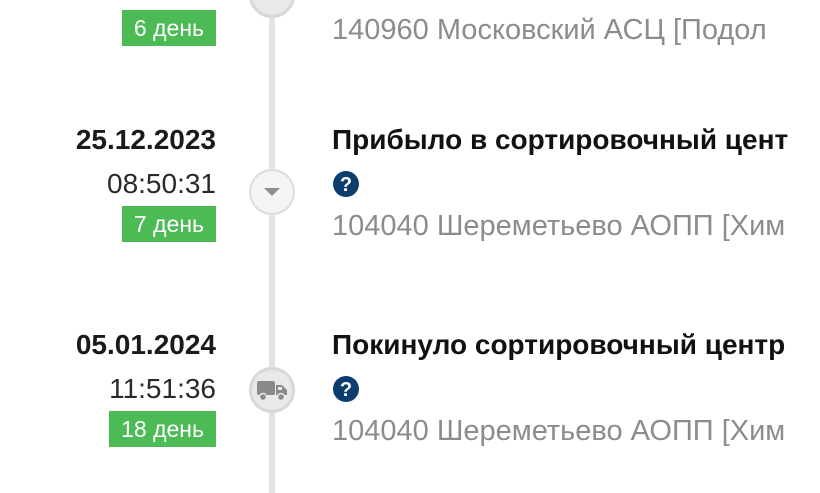 The width and height of the screenshot is (820, 493). I want to click on departure-node, so click(272, 390).